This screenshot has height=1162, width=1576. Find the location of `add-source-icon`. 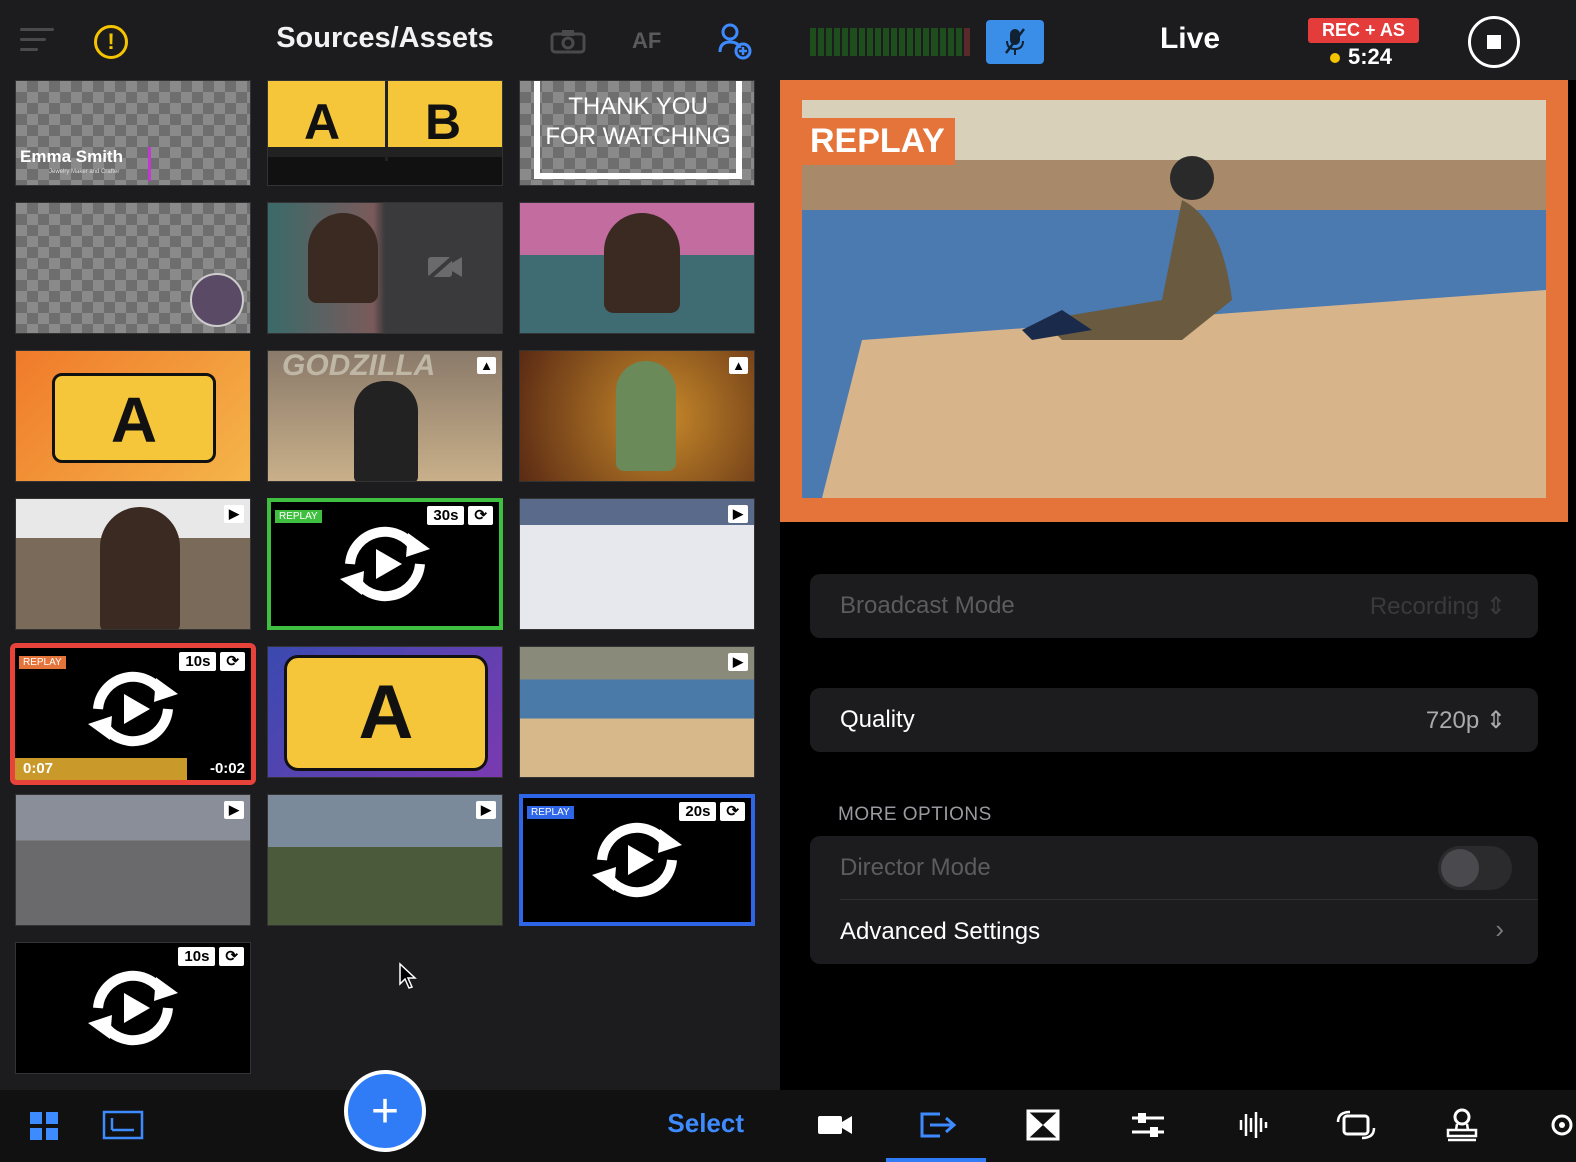

add-source-icon is located at coordinates (734, 41).